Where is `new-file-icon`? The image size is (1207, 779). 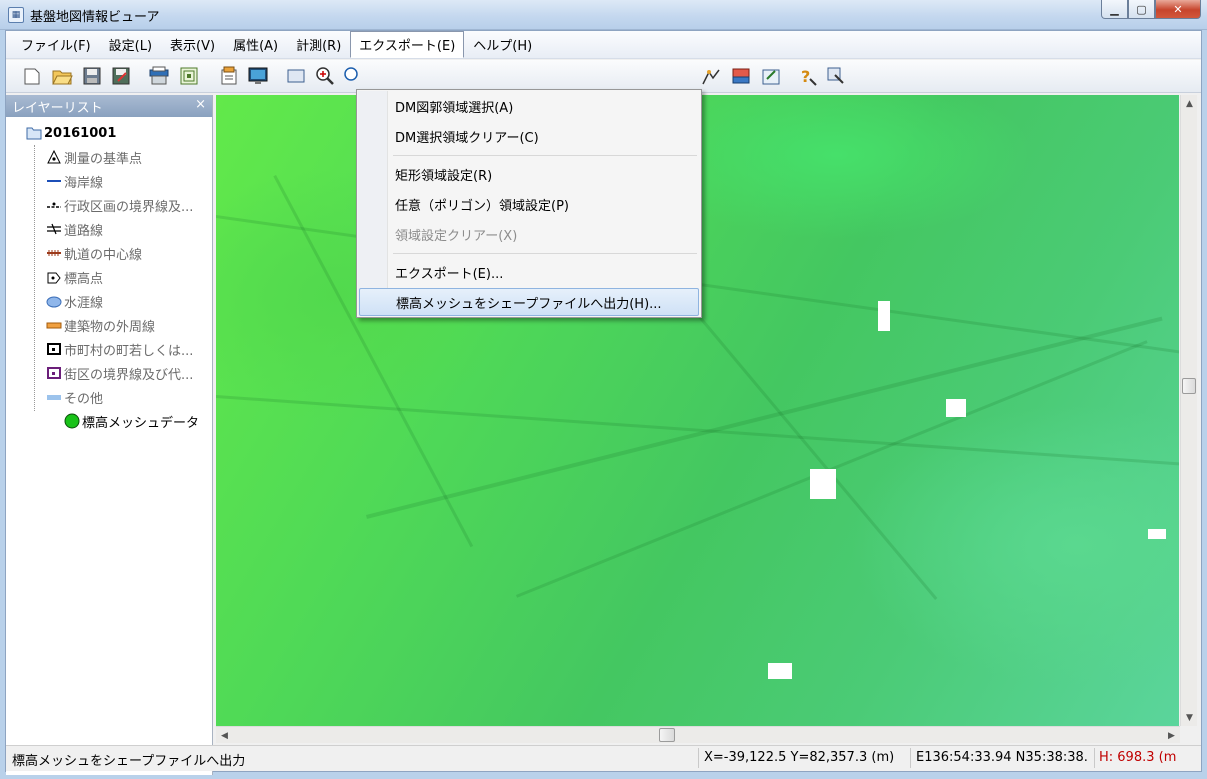 new-file-icon is located at coordinates (32, 76).